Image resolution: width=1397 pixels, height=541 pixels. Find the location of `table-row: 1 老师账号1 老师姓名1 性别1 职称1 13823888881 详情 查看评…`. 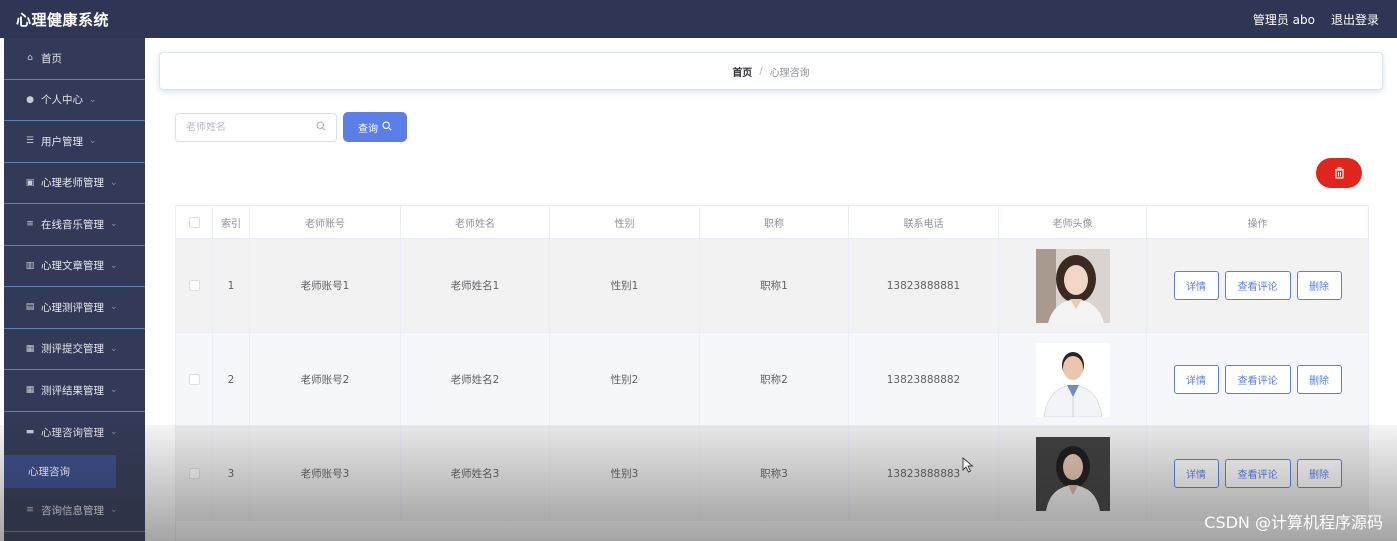

table-row: 1 老师账号1 老师姓名1 性别1 职称1 13823888881 详情 查看评… is located at coordinates (772, 286).